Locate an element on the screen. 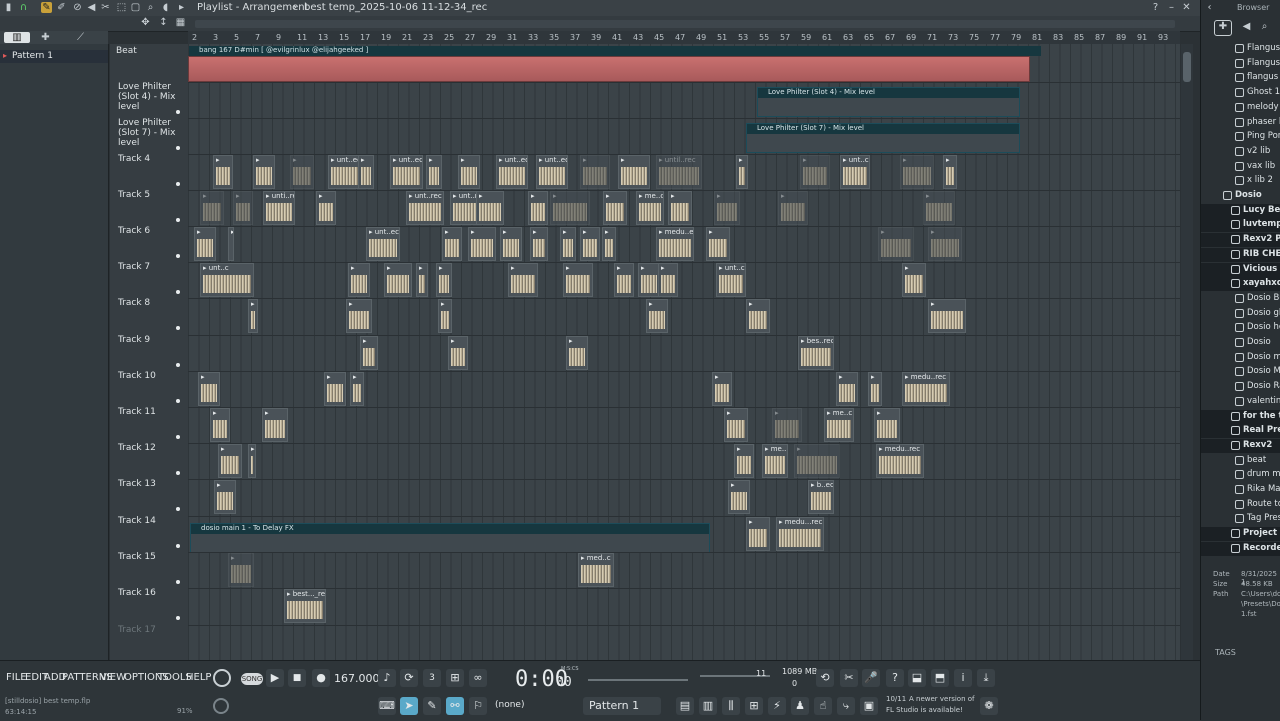 The height and width of the screenshot is (721, 1280). stamp-icon: ⚐ is located at coordinates (478, 706).